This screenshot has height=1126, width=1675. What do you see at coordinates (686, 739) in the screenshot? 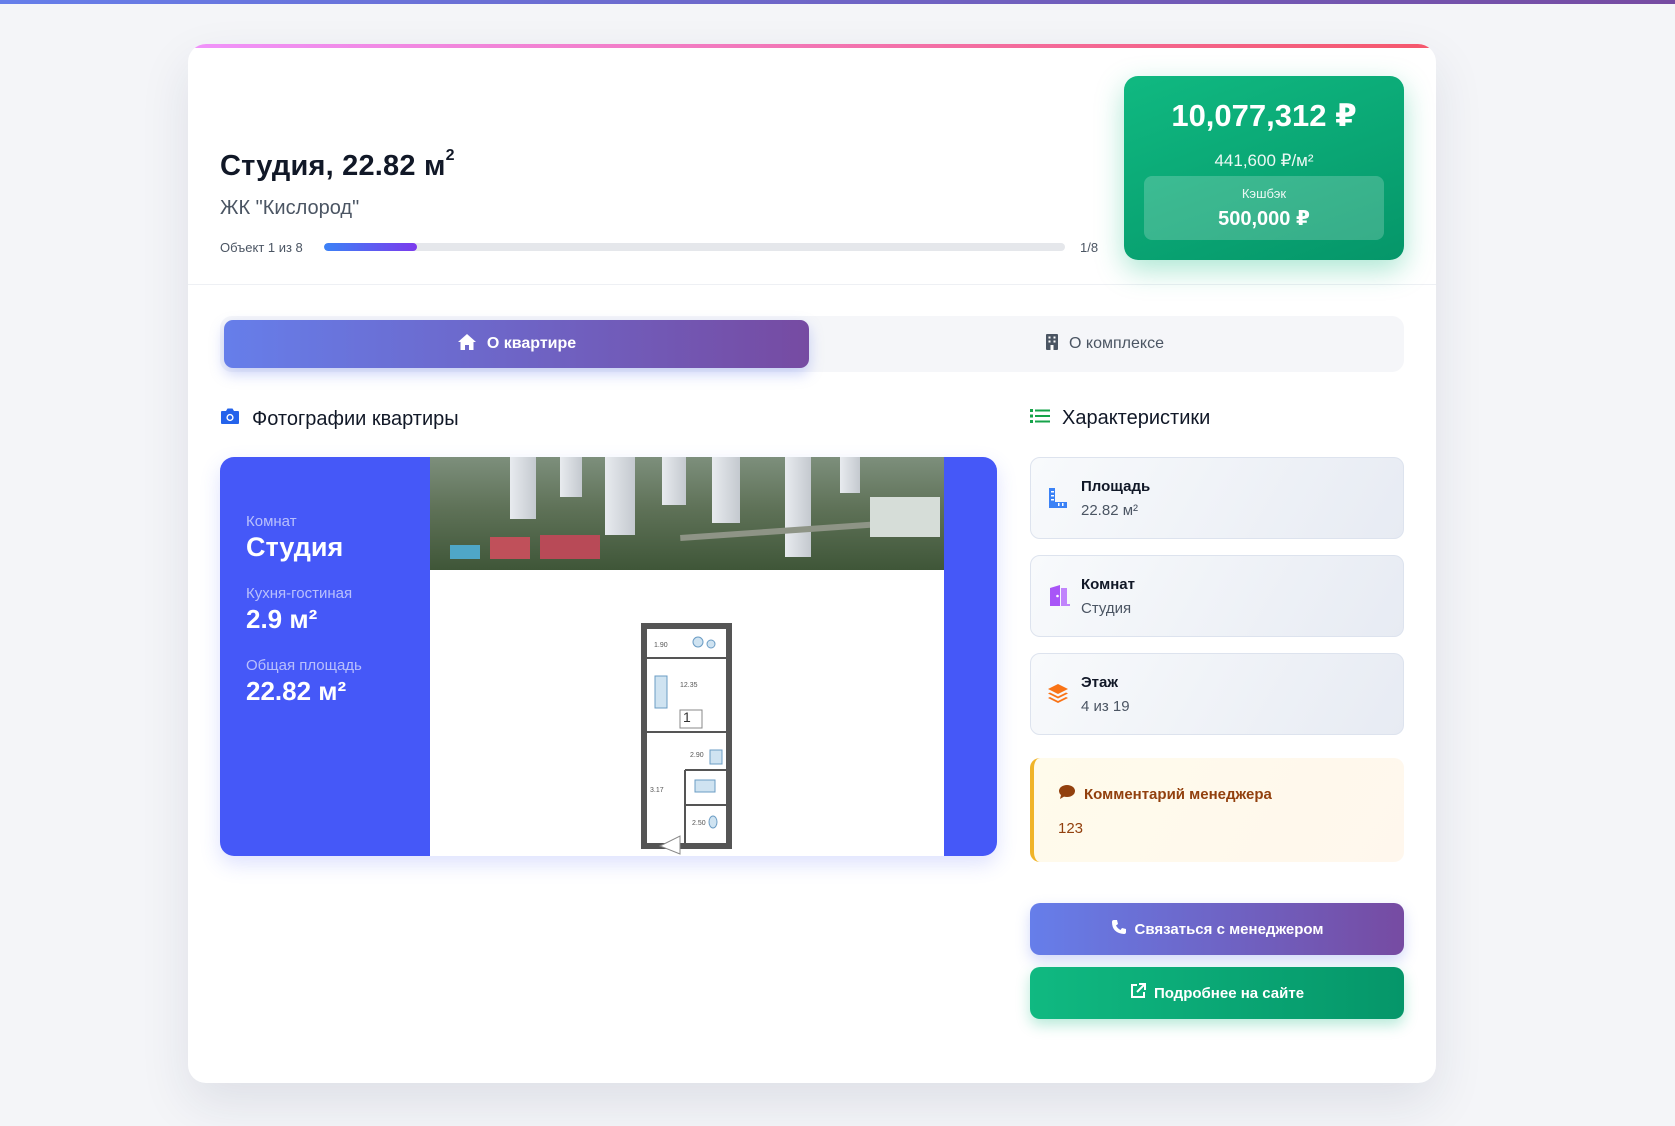
I see `floor-plan-drawing: 1.90 12.35 1 2.90 3.17 2.50` at bounding box center [686, 739].